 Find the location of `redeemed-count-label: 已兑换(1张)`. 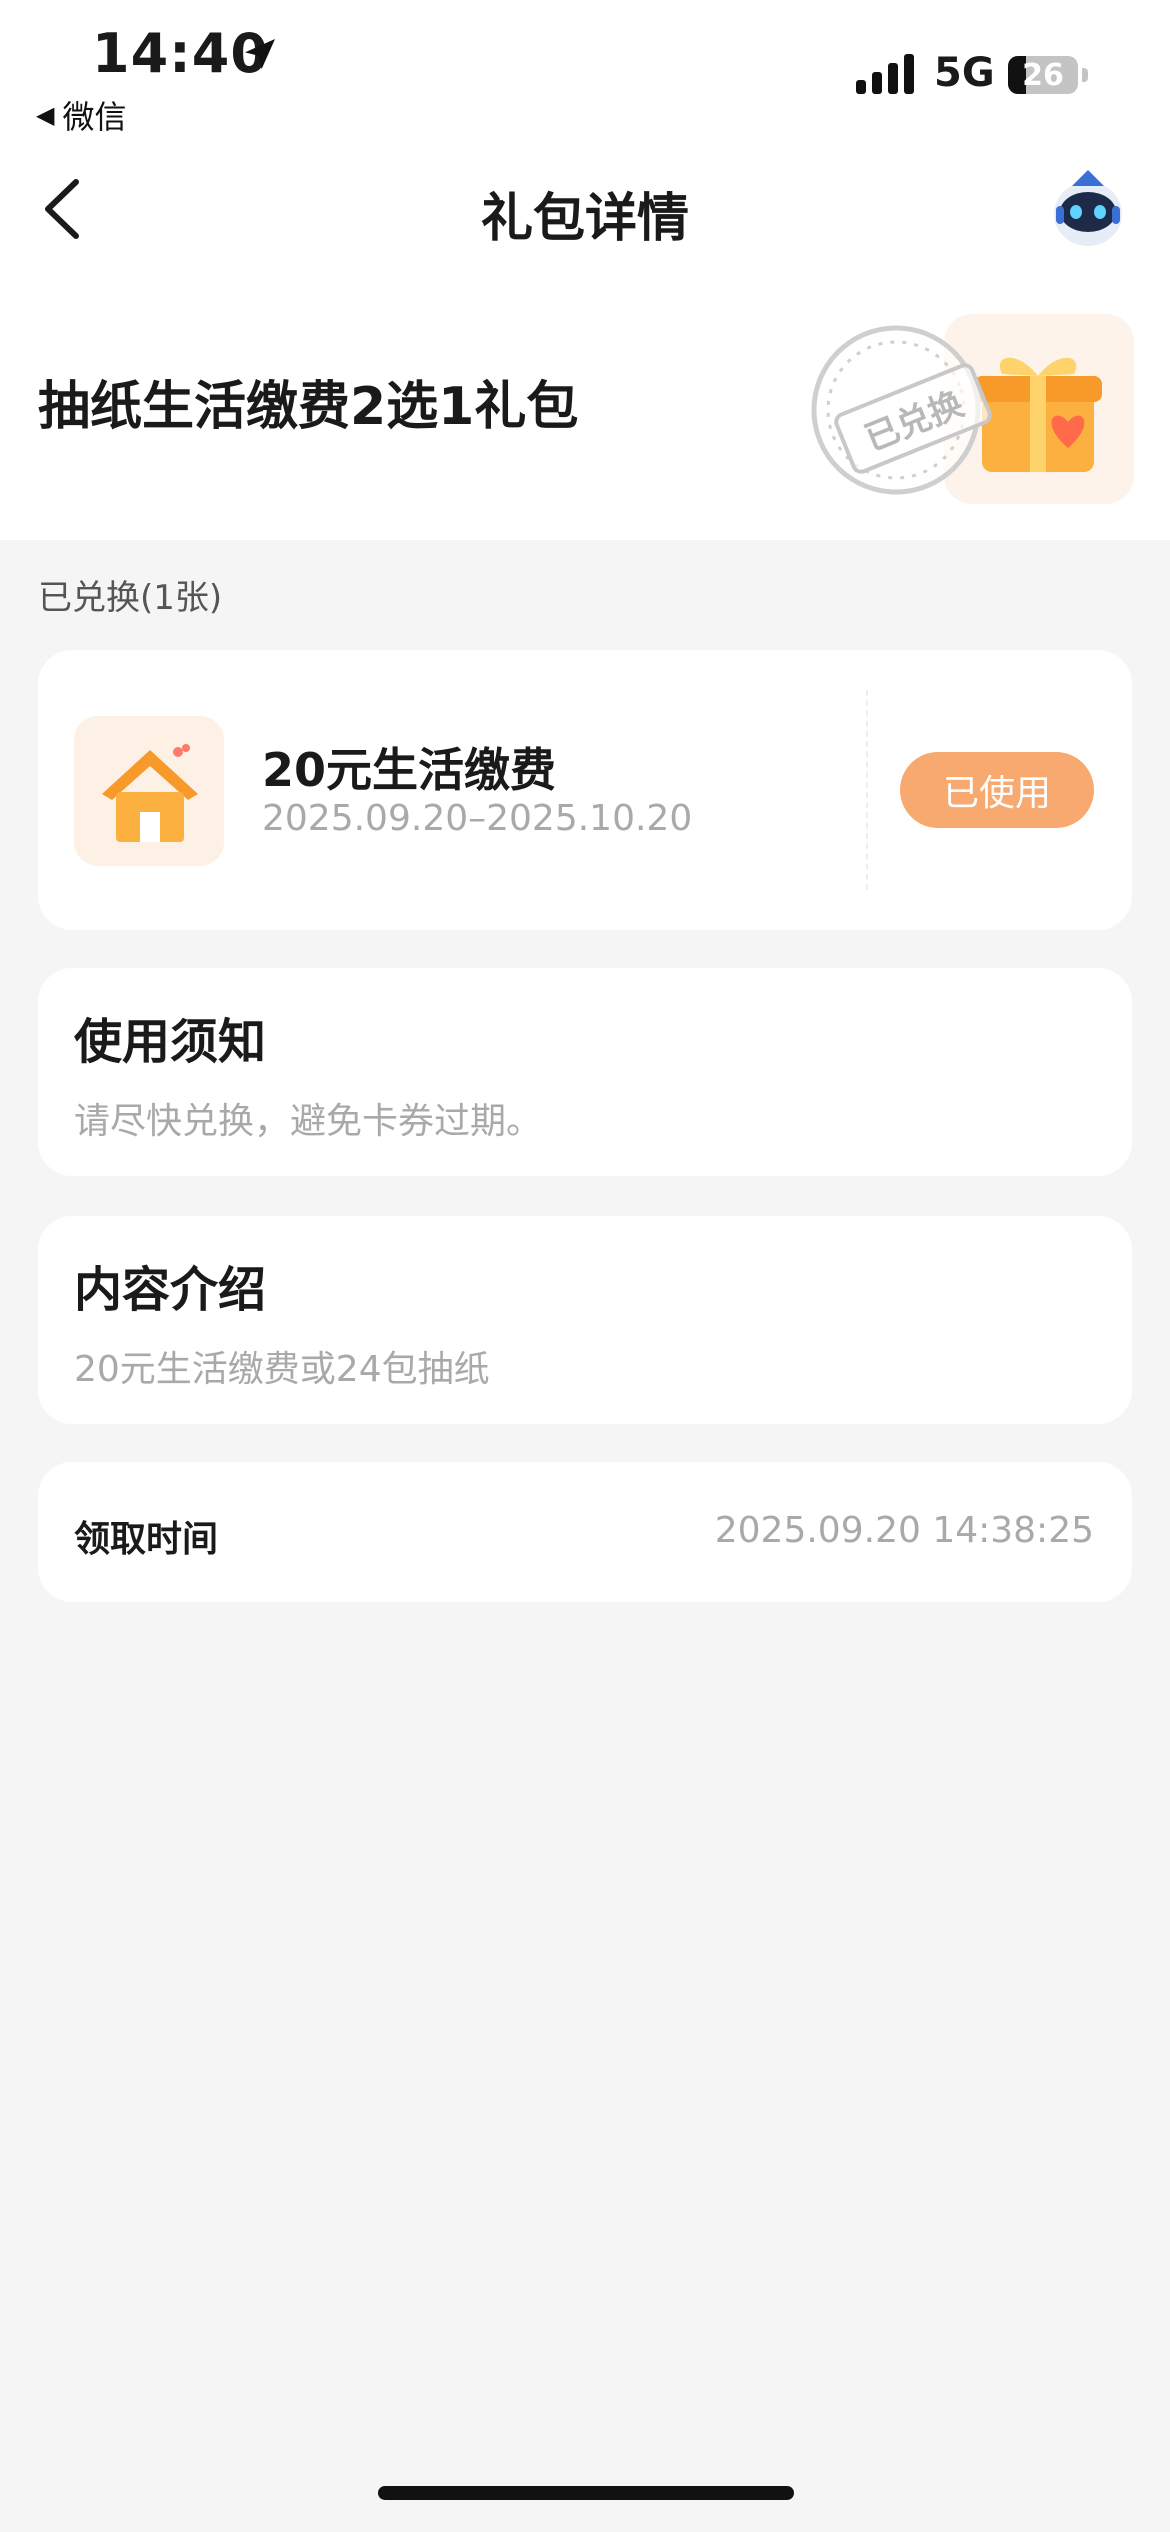

redeemed-count-label: 已兑换(1张) is located at coordinates (130, 598).